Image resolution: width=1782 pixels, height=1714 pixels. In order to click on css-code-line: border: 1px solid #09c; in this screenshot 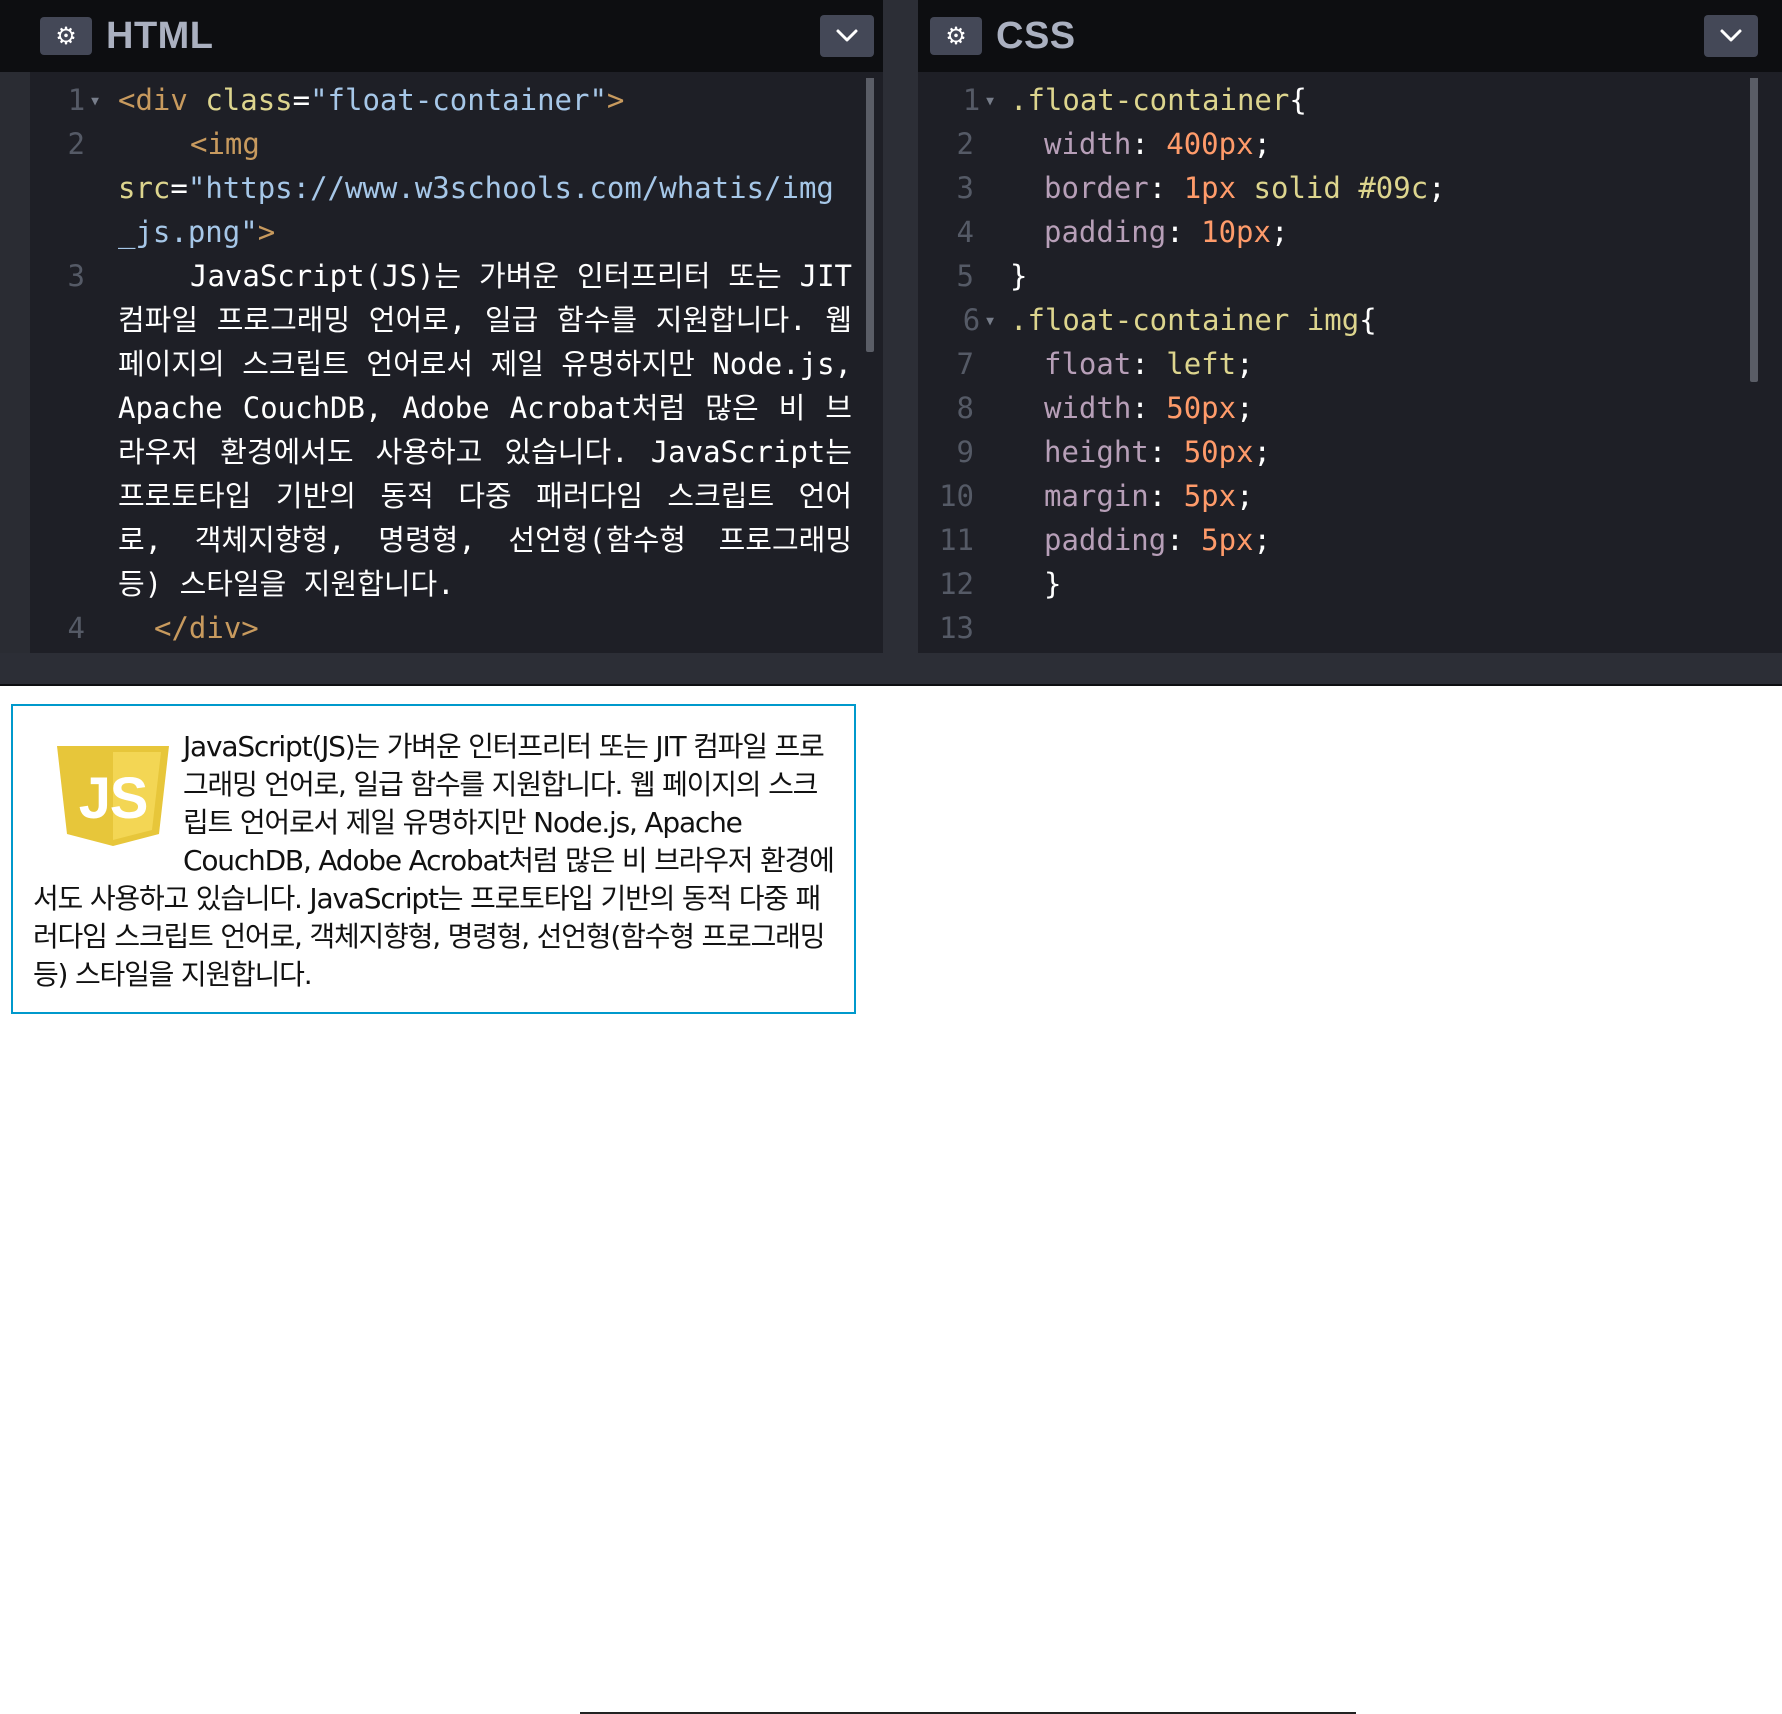, I will do `click(1245, 188)`.